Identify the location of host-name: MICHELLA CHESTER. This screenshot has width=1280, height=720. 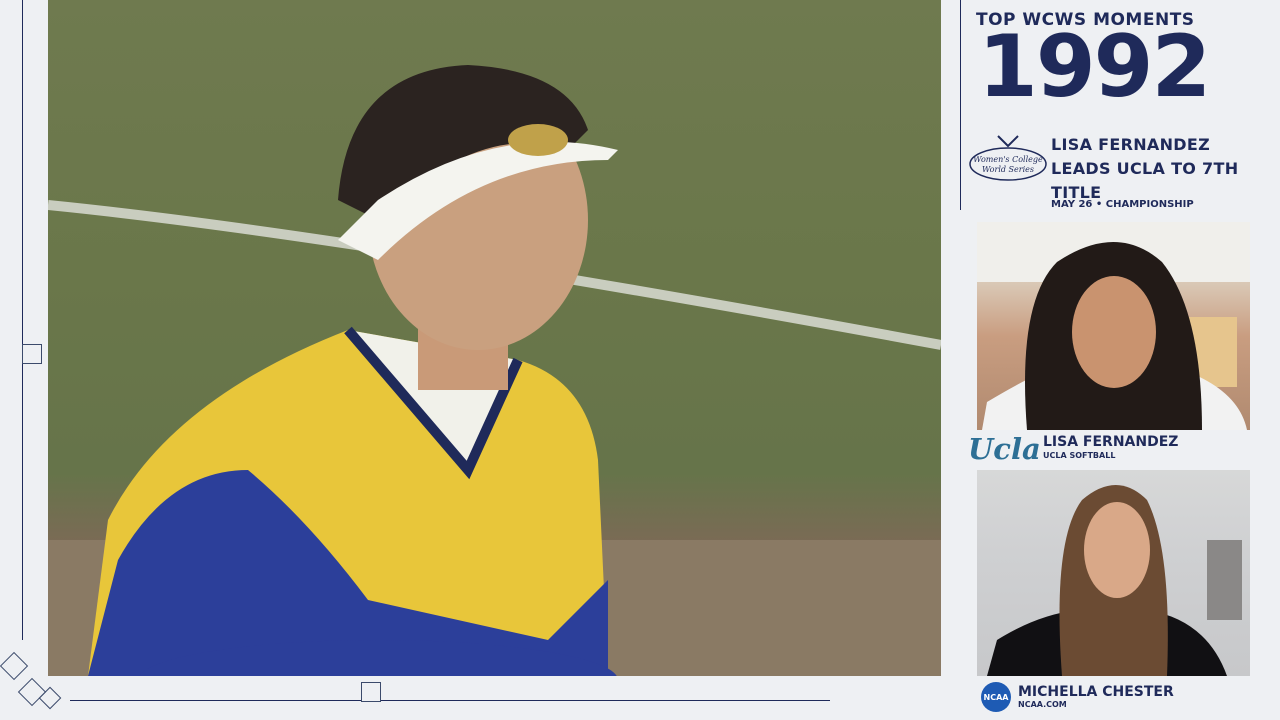
(1096, 692).